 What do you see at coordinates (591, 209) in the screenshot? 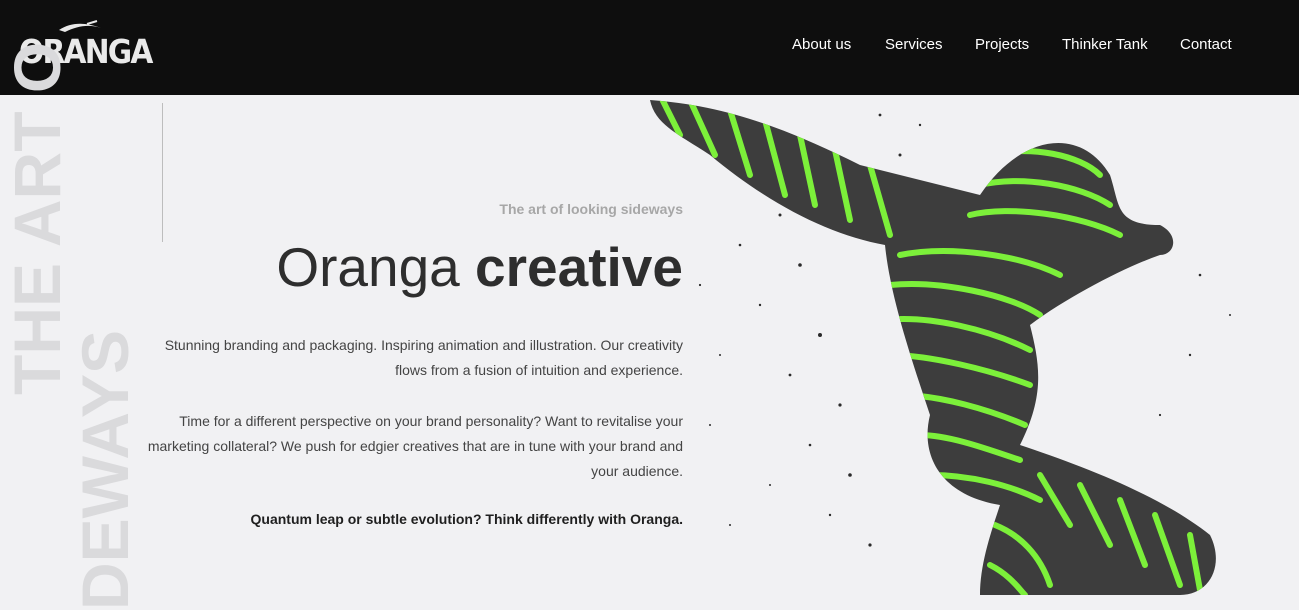
I see `hero-tagline: The art of looking sideways` at bounding box center [591, 209].